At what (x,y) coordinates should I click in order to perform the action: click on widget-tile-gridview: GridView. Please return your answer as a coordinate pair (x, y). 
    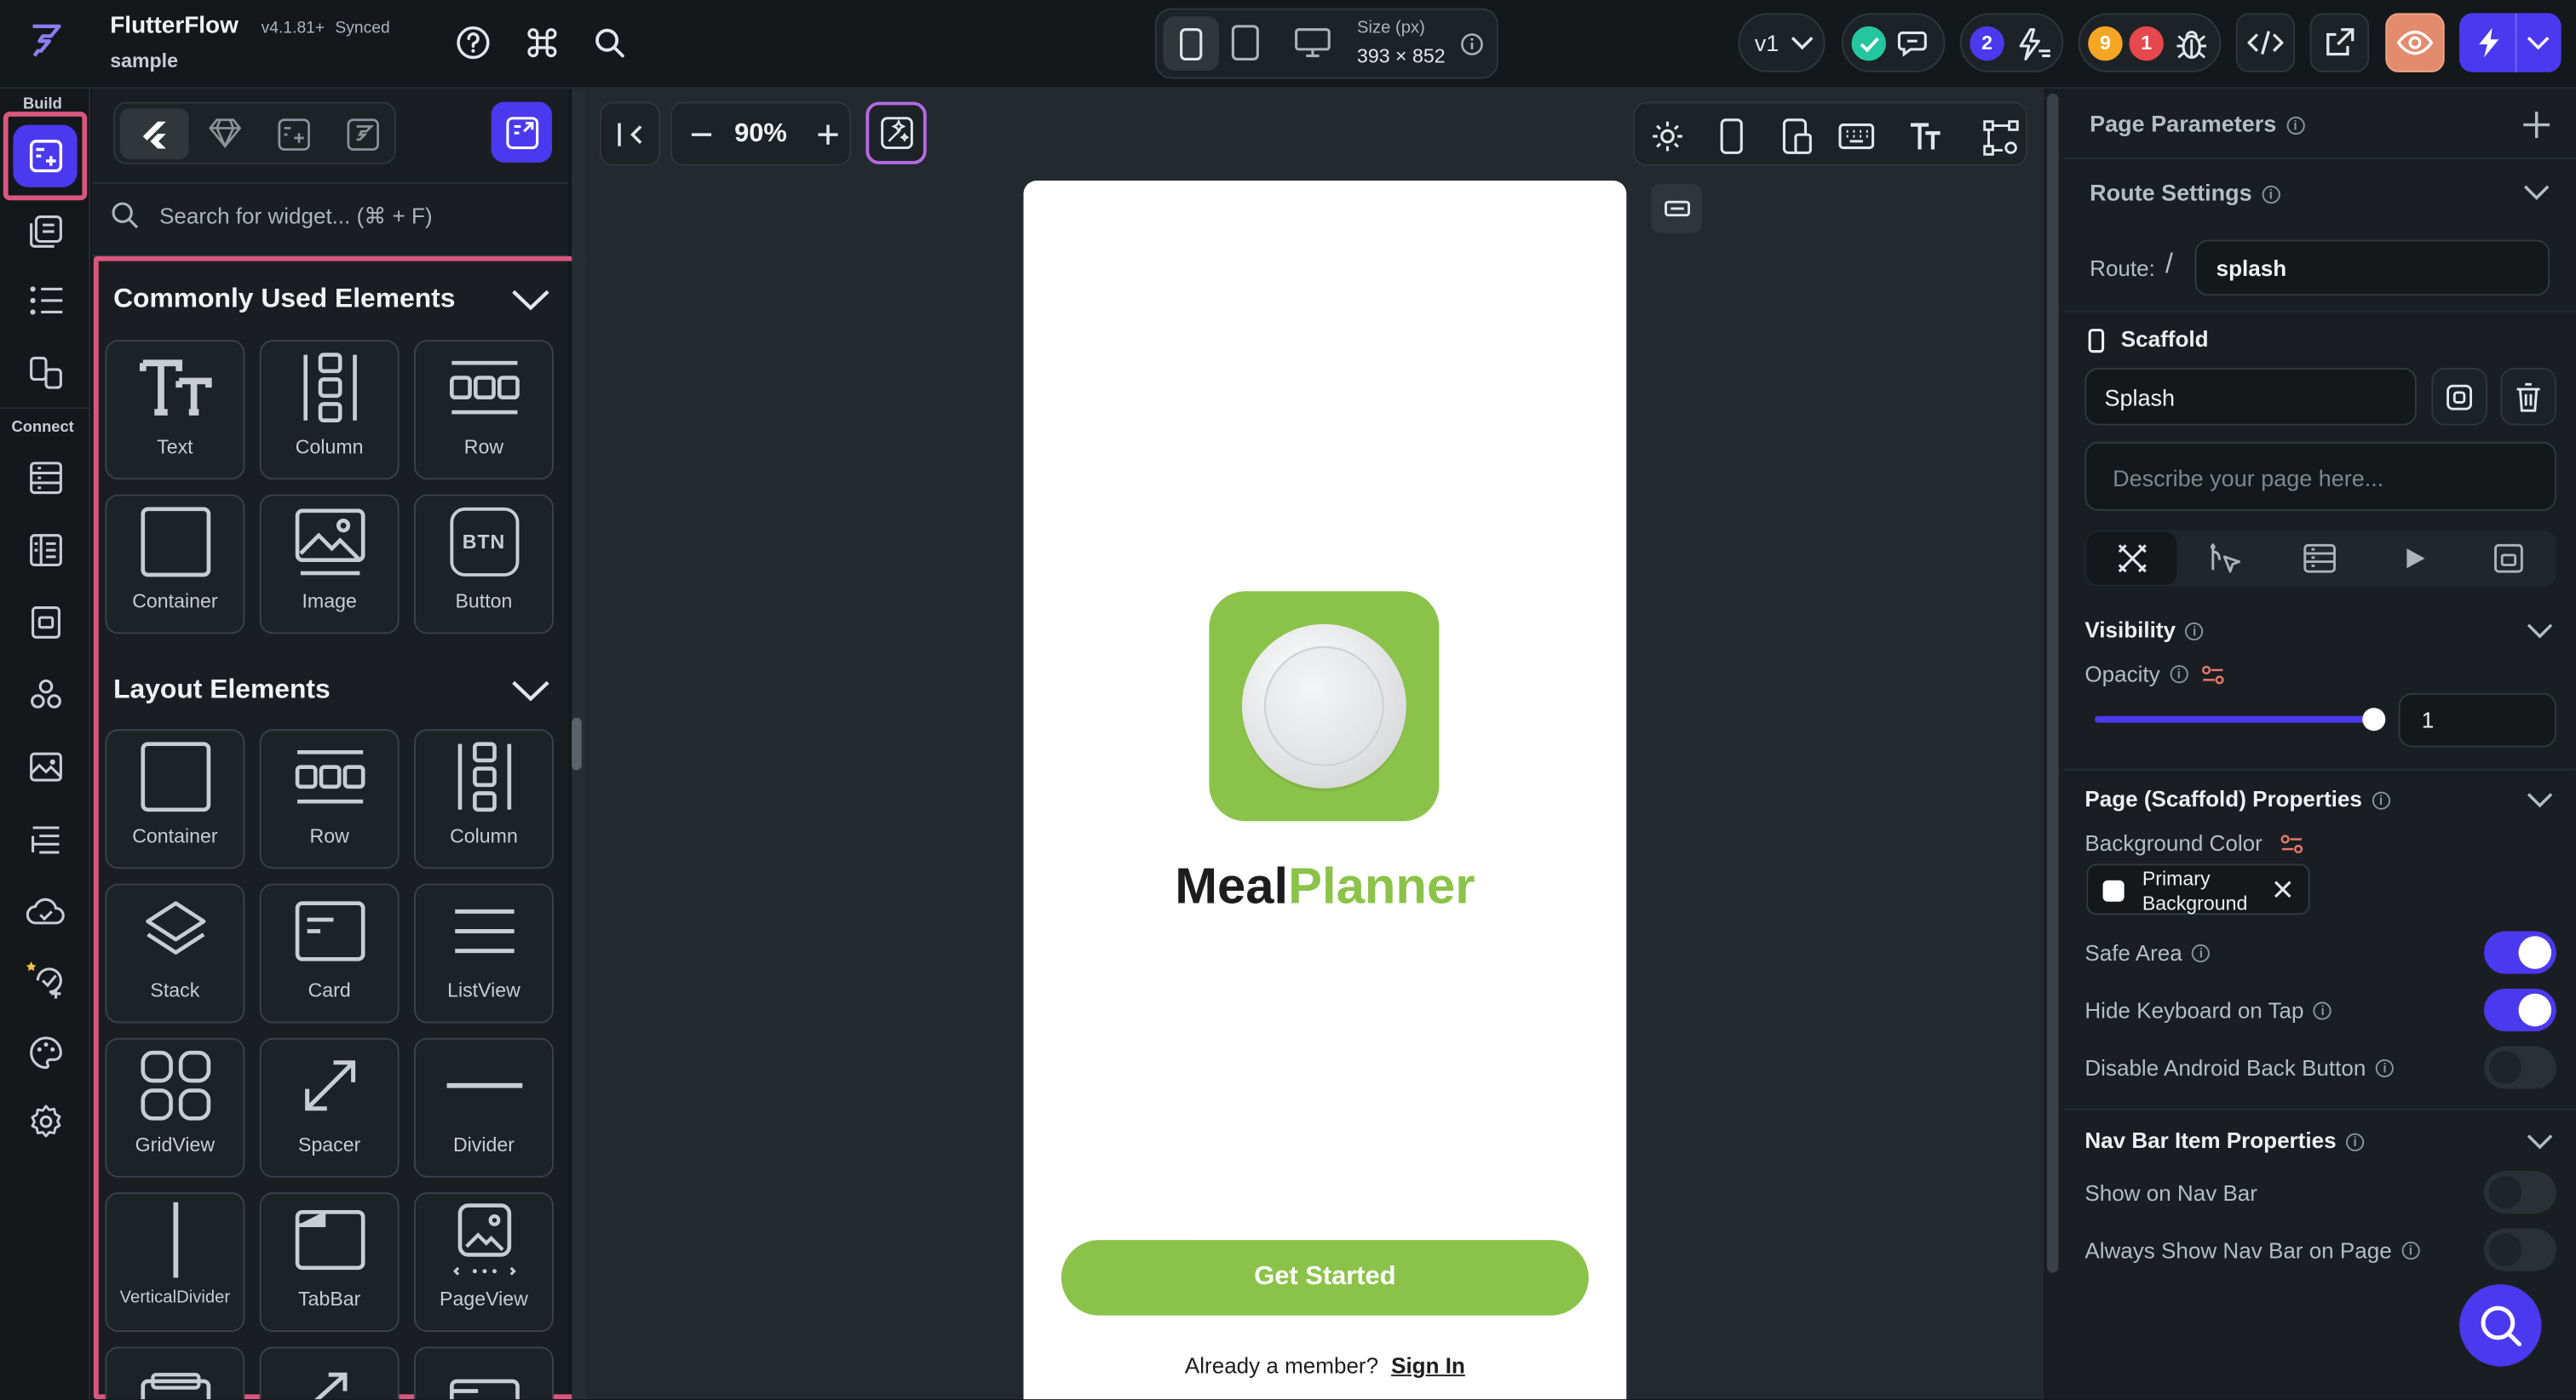
    Looking at the image, I should click on (175, 1107).